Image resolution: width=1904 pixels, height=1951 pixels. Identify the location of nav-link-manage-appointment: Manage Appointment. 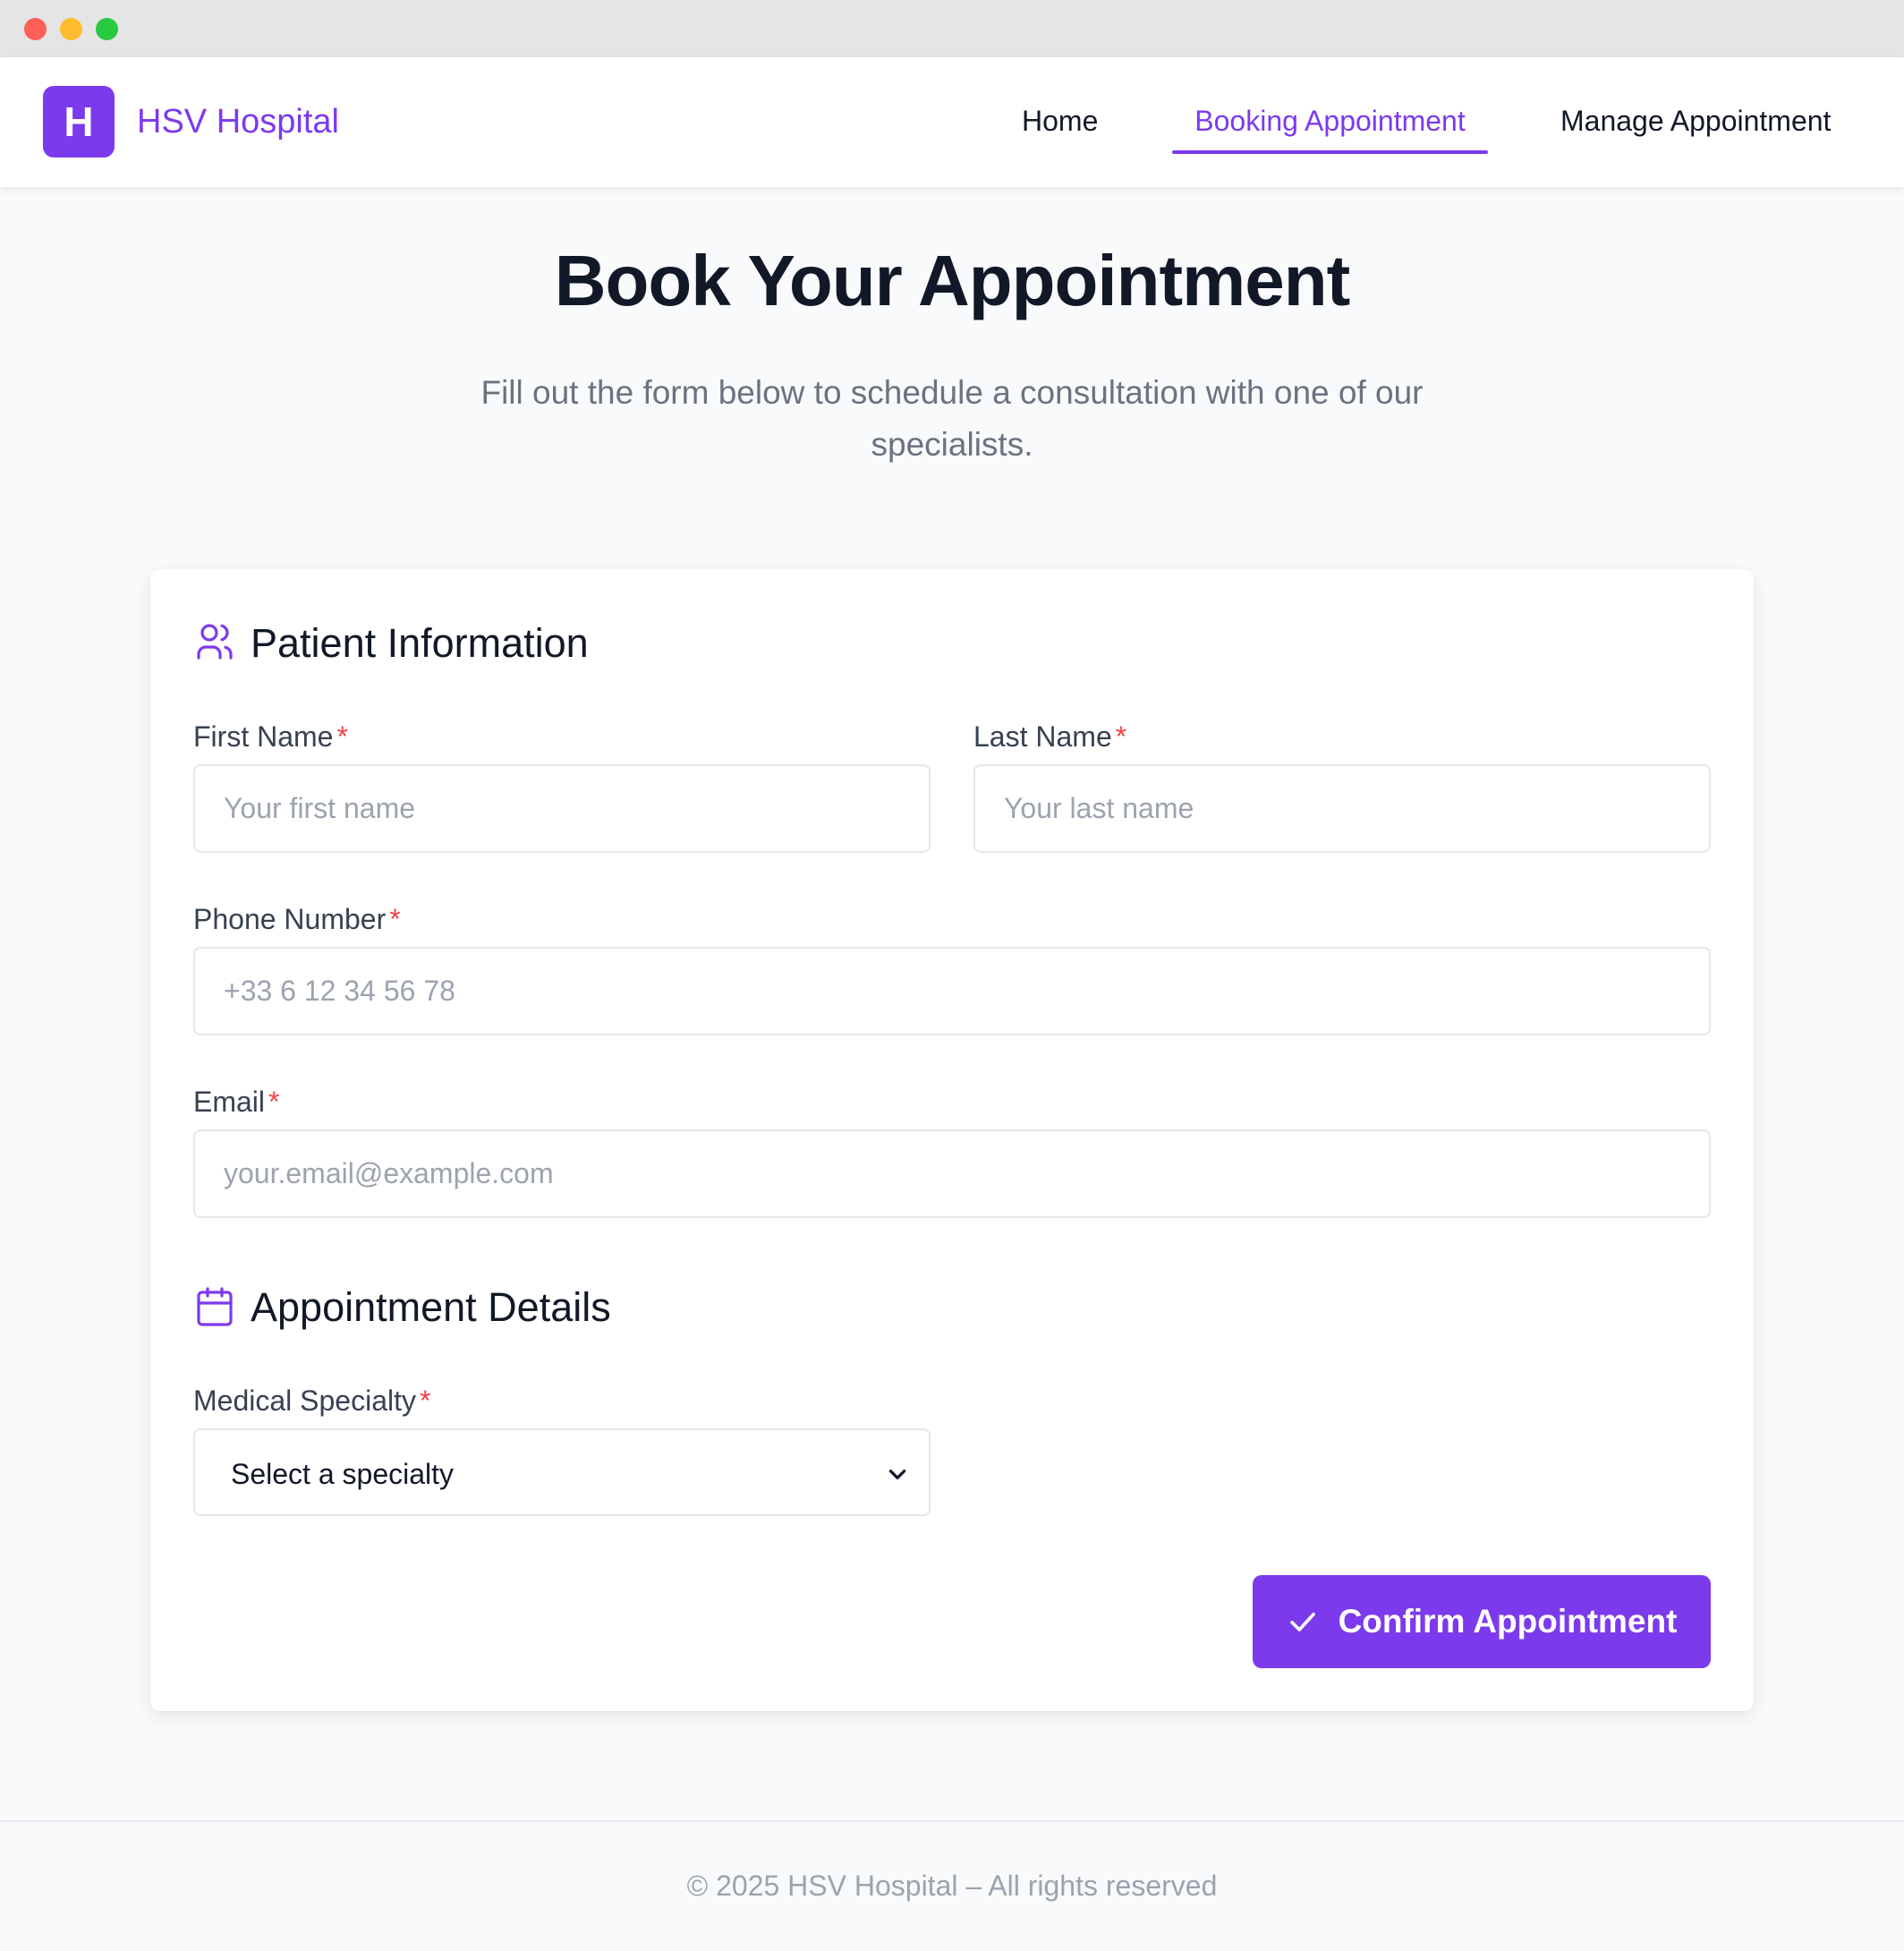
(1695, 121).